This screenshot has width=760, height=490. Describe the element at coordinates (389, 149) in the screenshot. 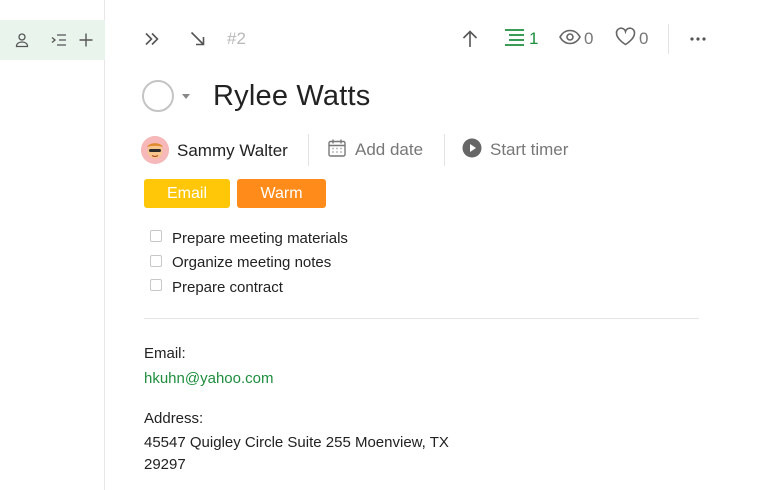

I see `add-date-label: Add date` at that location.